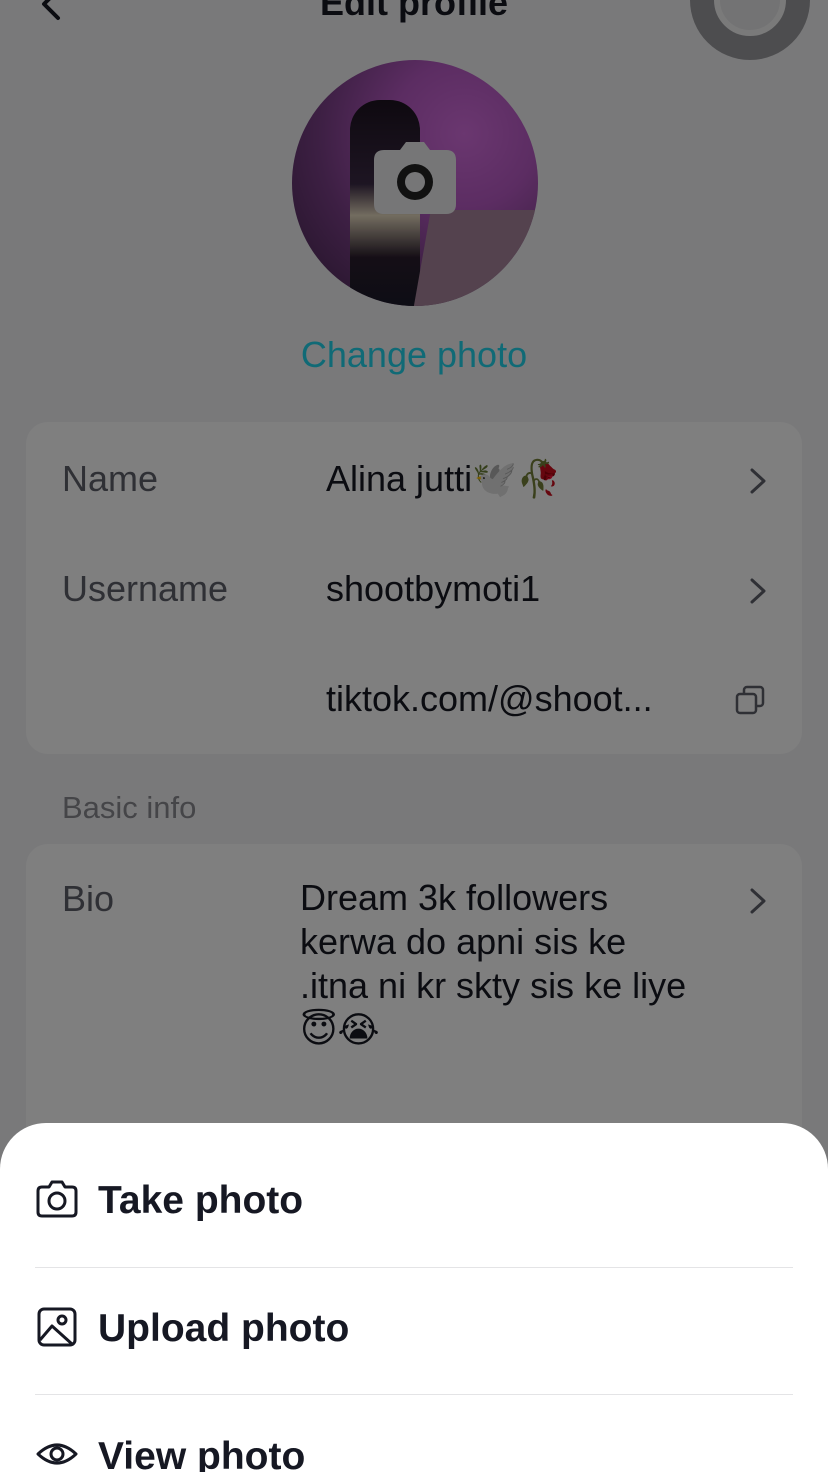 The image size is (828, 1472). What do you see at coordinates (414, 1326) in the screenshot?
I see `upload-photo-option: Upload photo` at bounding box center [414, 1326].